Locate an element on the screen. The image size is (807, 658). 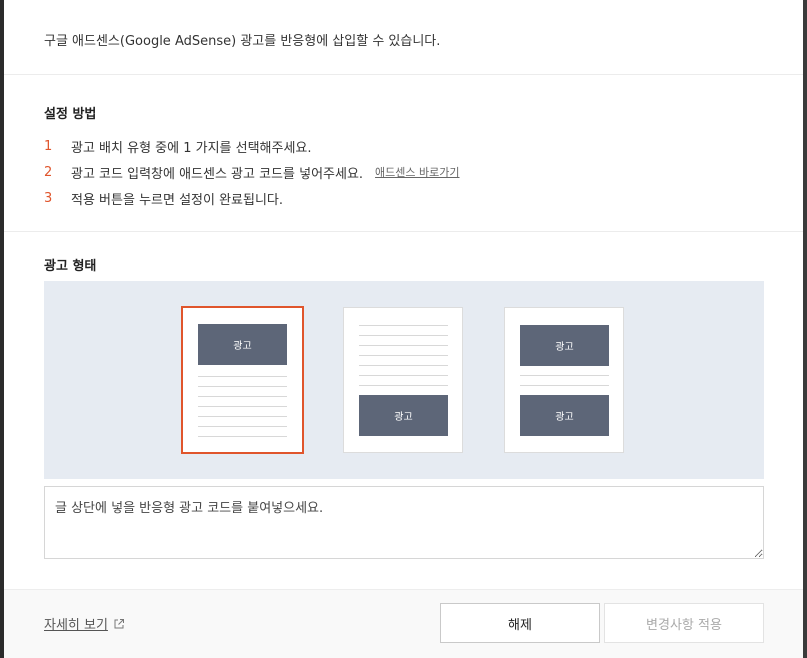
setup-heading: 설정 방법 is located at coordinates (70, 114).